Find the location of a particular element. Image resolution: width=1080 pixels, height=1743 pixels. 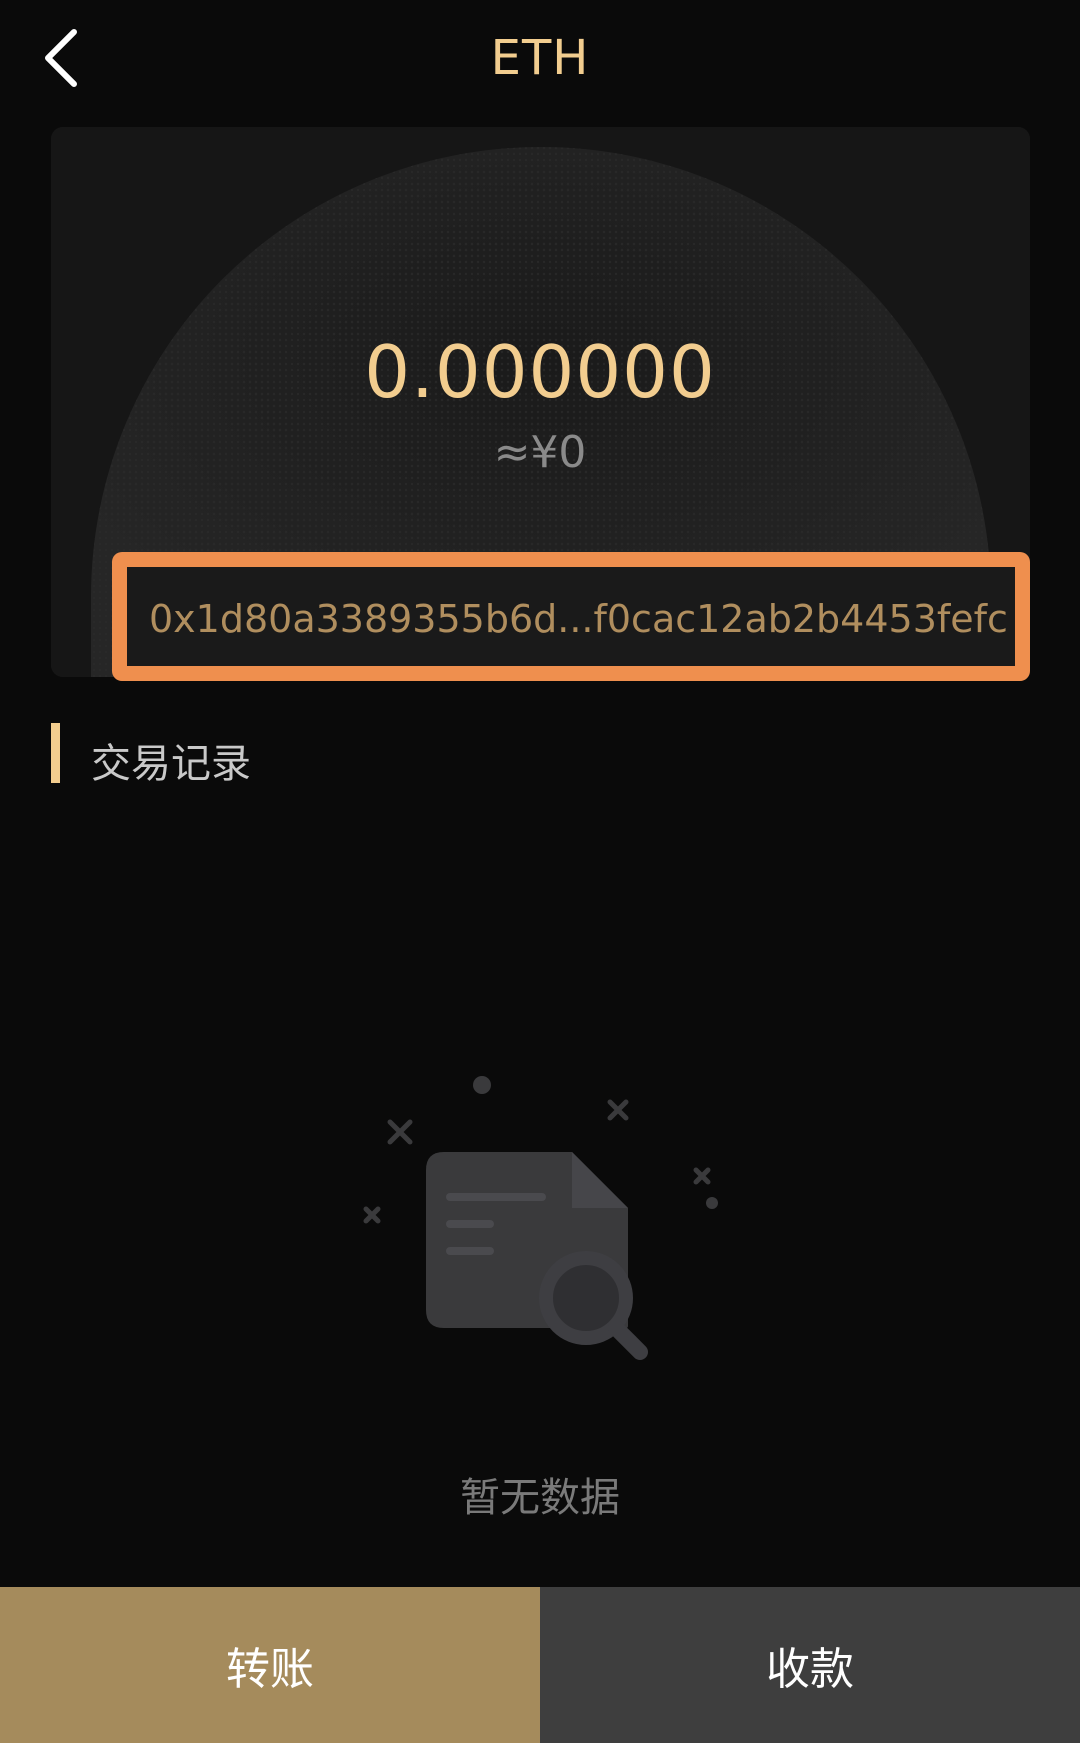

wallet-address: 0x1d80a3389355b6d...f0cac12ab2b4453fefc is located at coordinates (578, 619).